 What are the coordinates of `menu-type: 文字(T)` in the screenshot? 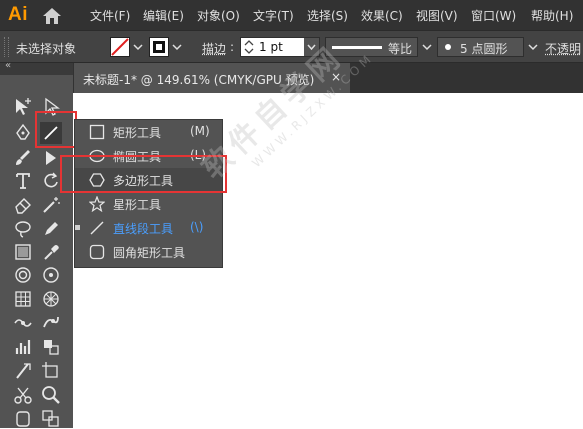 It's located at (273, 15).